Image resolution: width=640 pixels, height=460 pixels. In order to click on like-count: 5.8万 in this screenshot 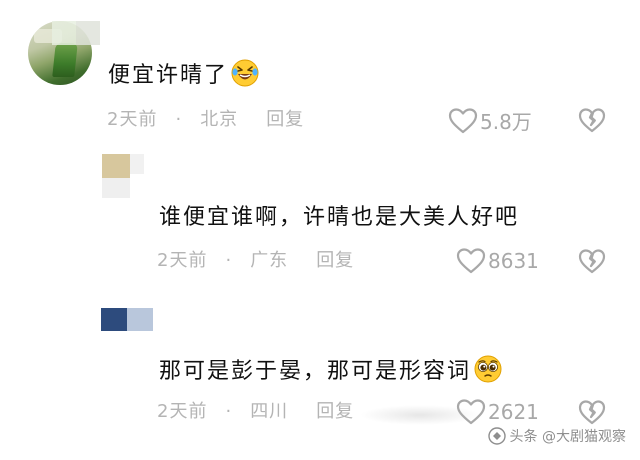, I will do `click(506, 122)`.